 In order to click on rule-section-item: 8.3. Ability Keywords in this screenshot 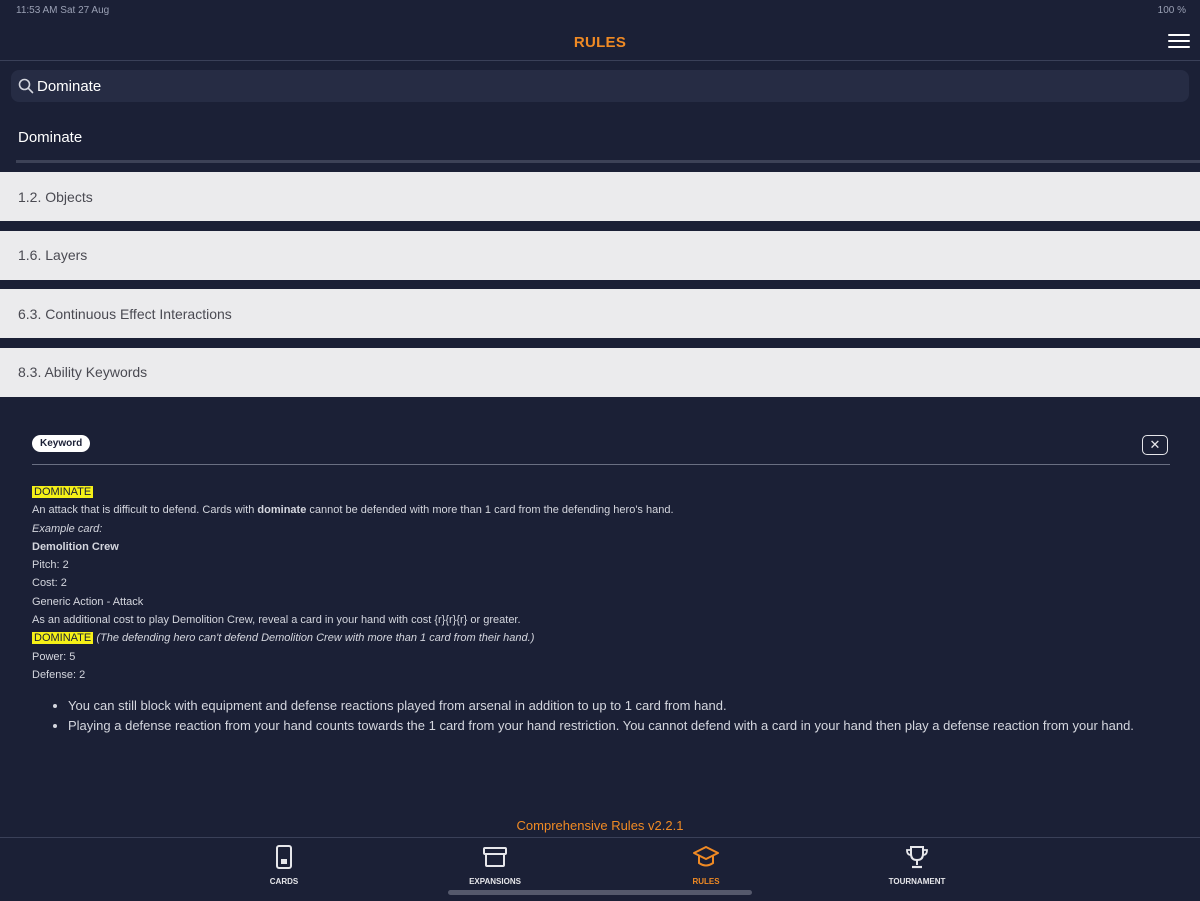, I will do `click(600, 372)`.